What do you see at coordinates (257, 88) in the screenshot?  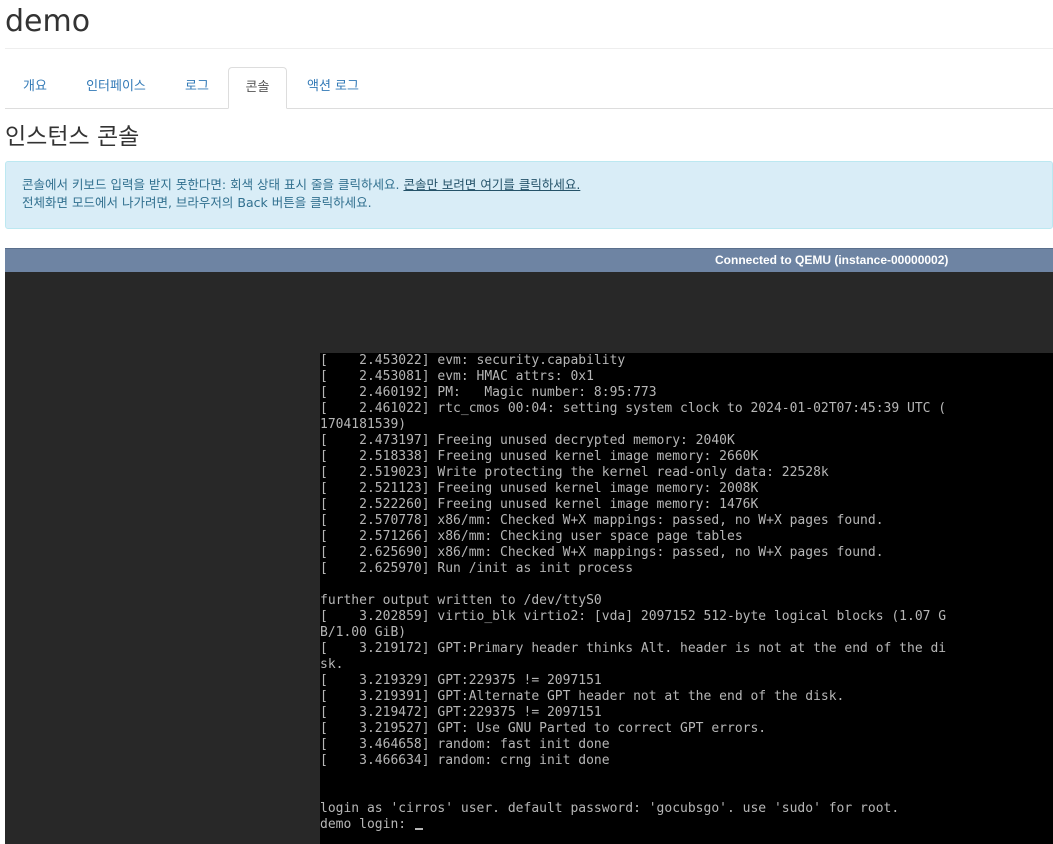 I see `tab-console: 콘솔` at bounding box center [257, 88].